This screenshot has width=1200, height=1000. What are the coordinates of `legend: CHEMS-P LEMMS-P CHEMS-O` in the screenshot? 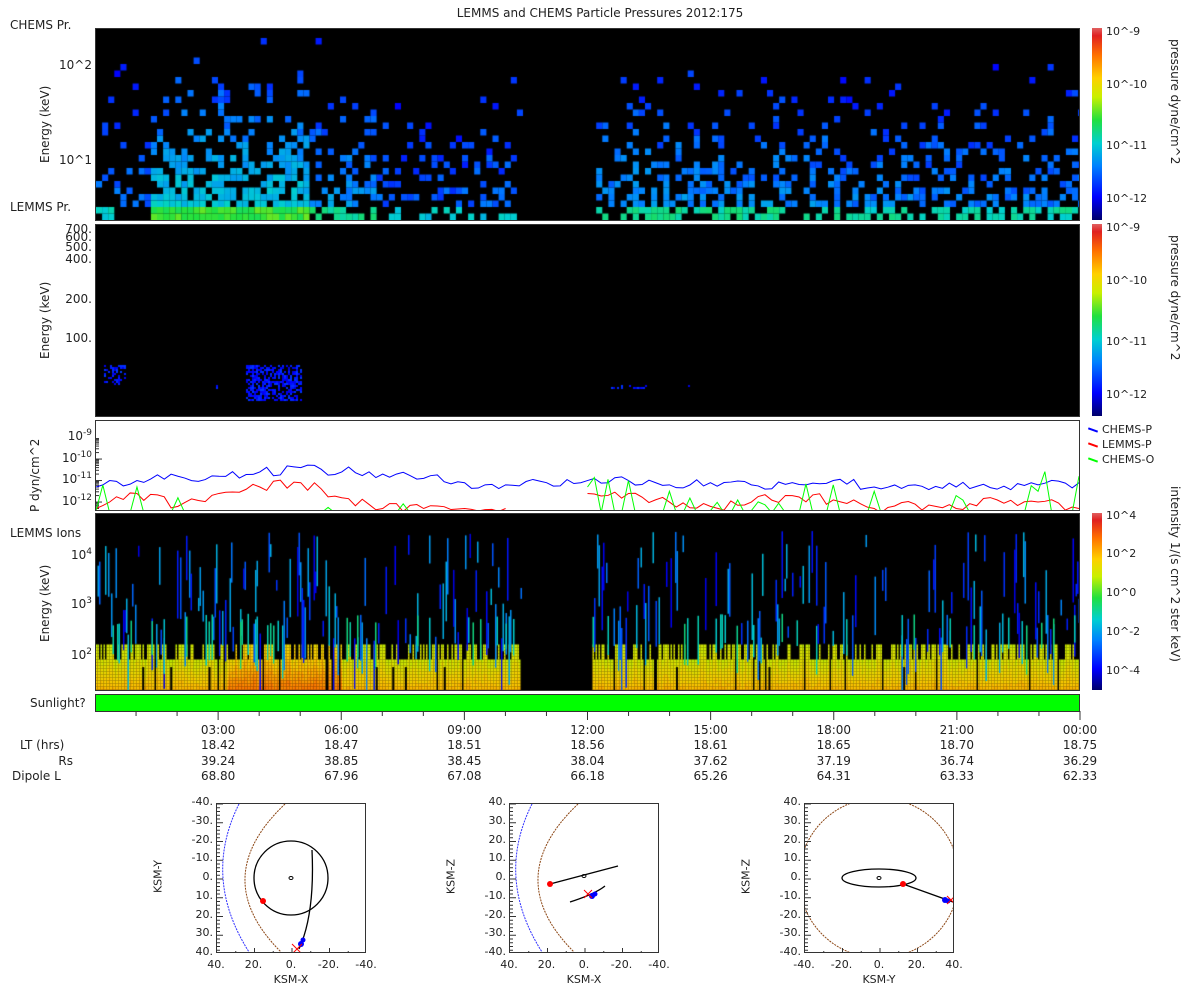 It's located at (1121, 444).